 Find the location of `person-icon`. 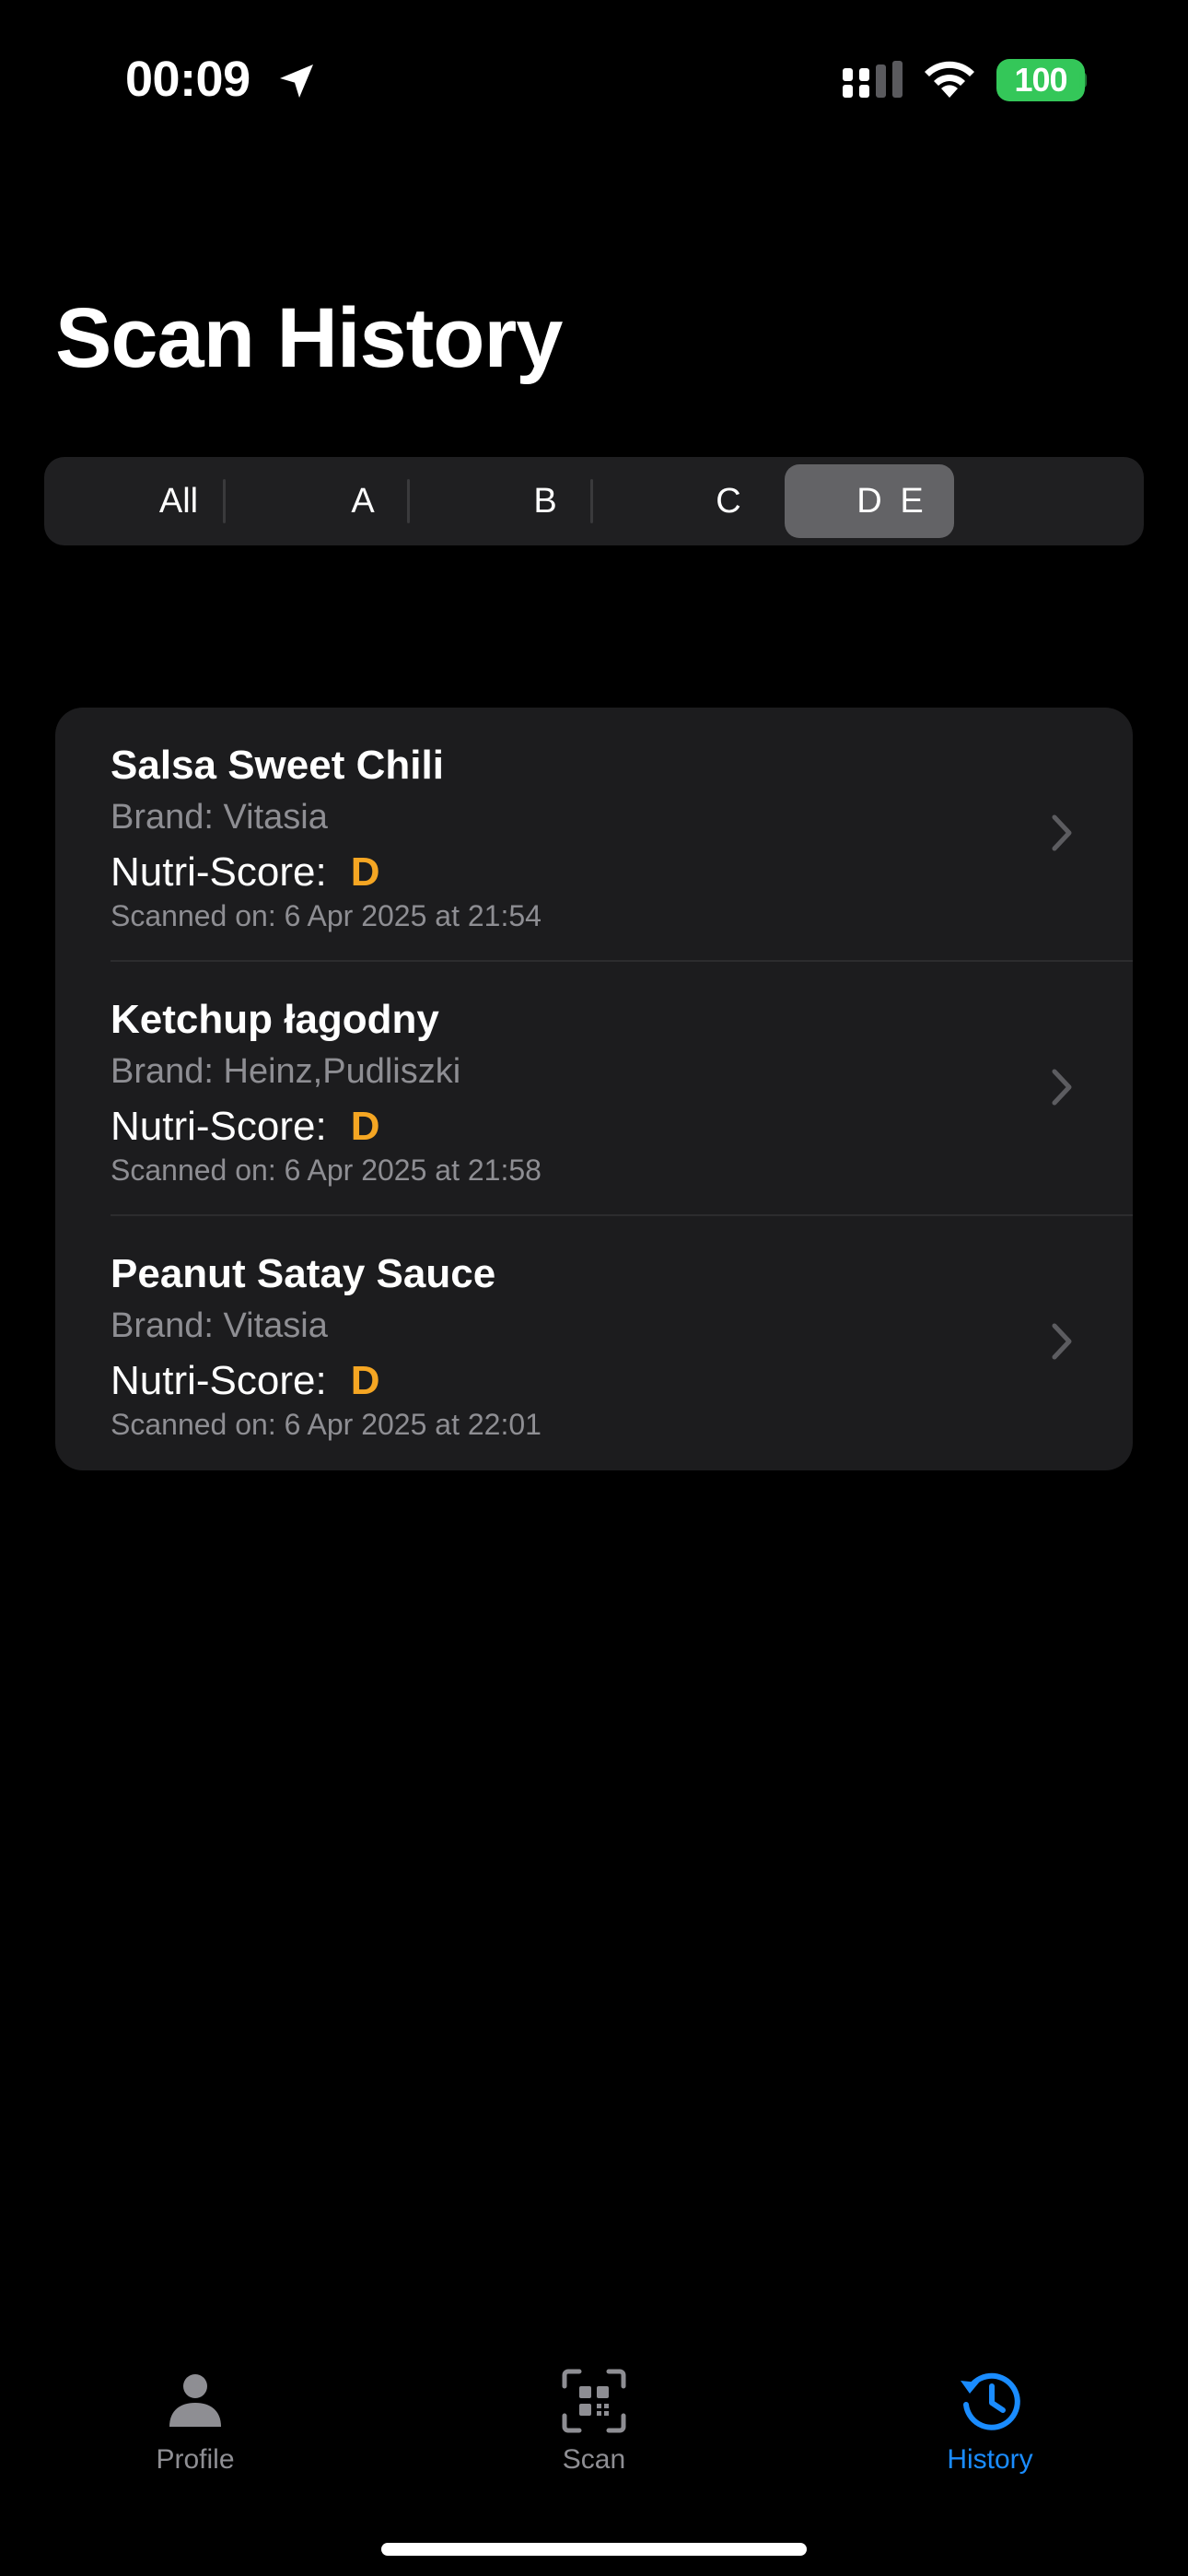

person-icon is located at coordinates (195, 2400).